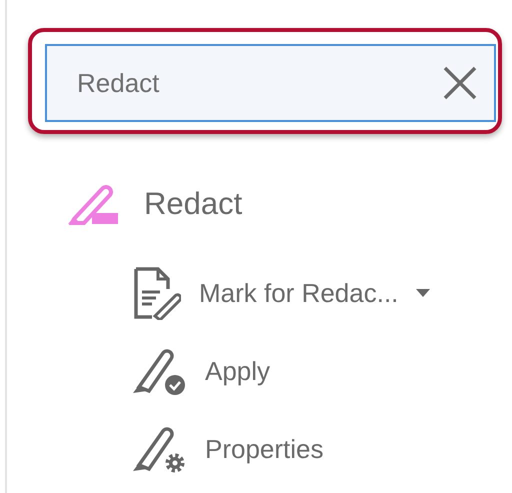 This screenshot has height=493, width=512. Describe the element at coordinates (193, 204) in the screenshot. I see `tool-name: Redact` at that location.